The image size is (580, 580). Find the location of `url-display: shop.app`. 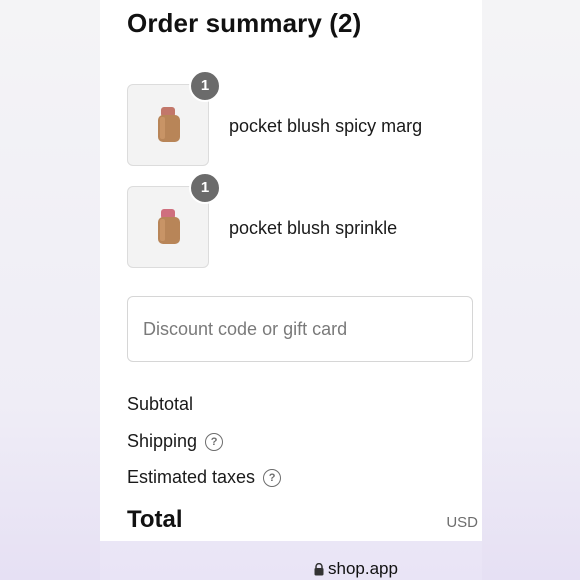

url-display: shop.app is located at coordinates (356, 569).